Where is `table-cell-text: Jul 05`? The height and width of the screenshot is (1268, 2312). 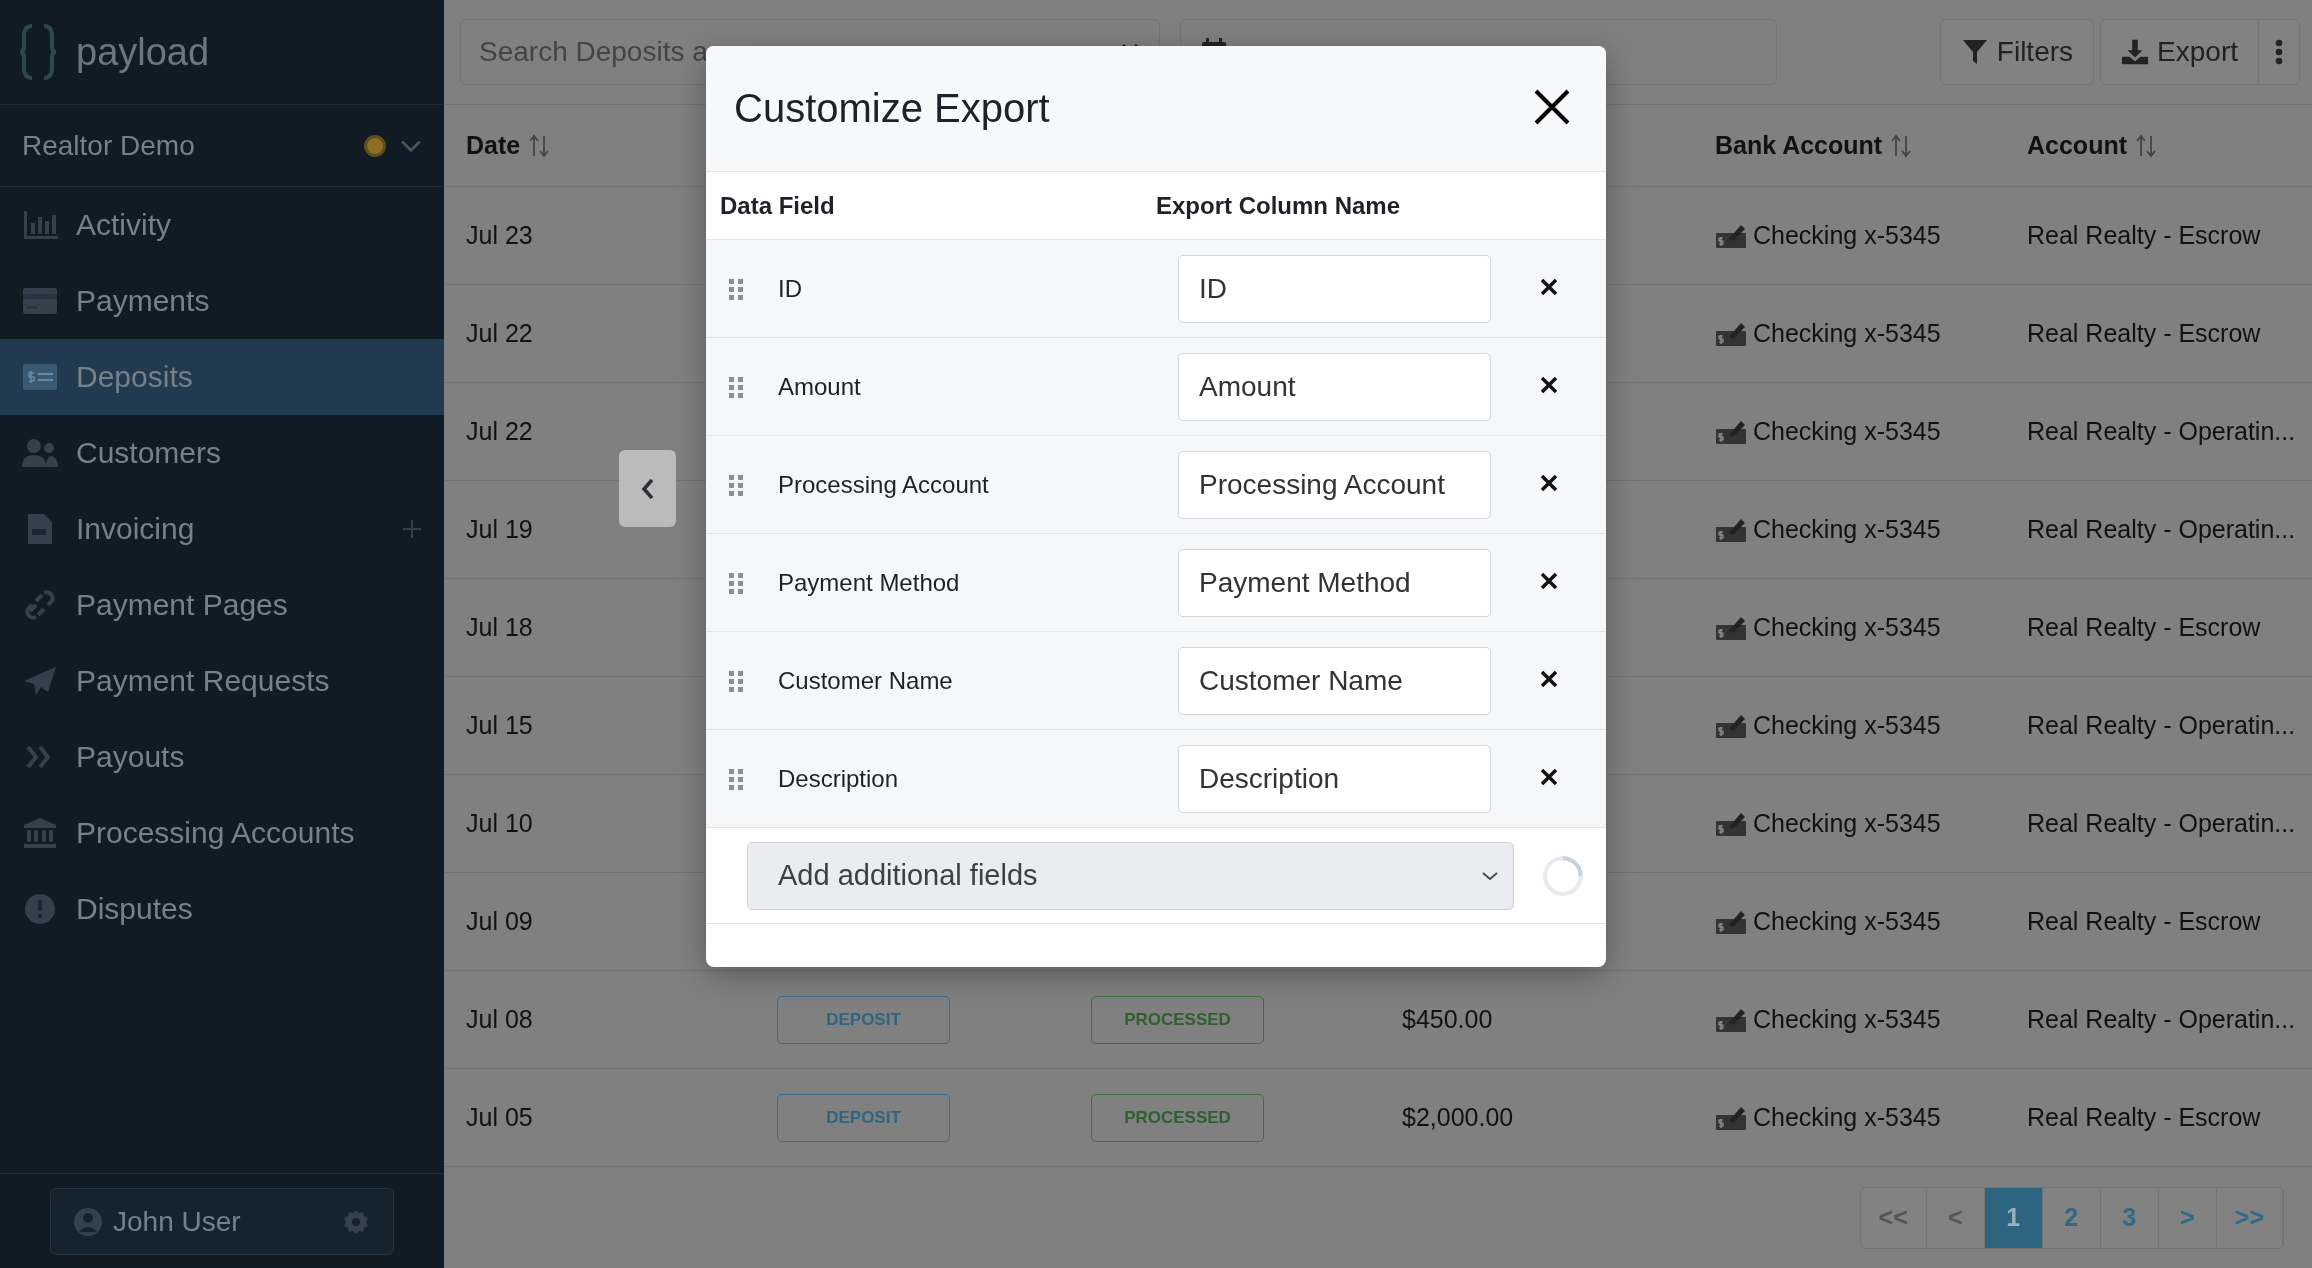 table-cell-text: Jul 05 is located at coordinates (500, 1117).